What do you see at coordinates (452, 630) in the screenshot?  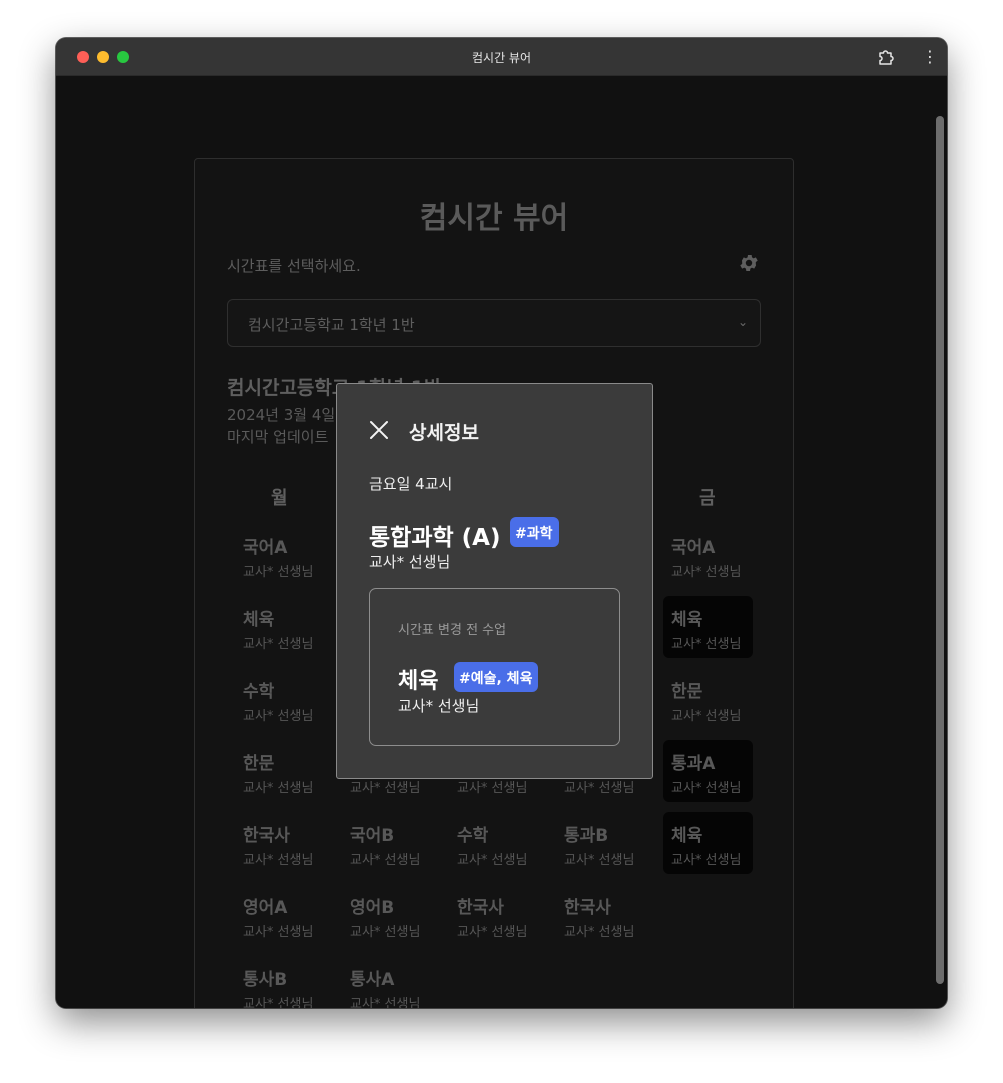 I see `previous-class-label: 시간표 변경 전 수업` at bounding box center [452, 630].